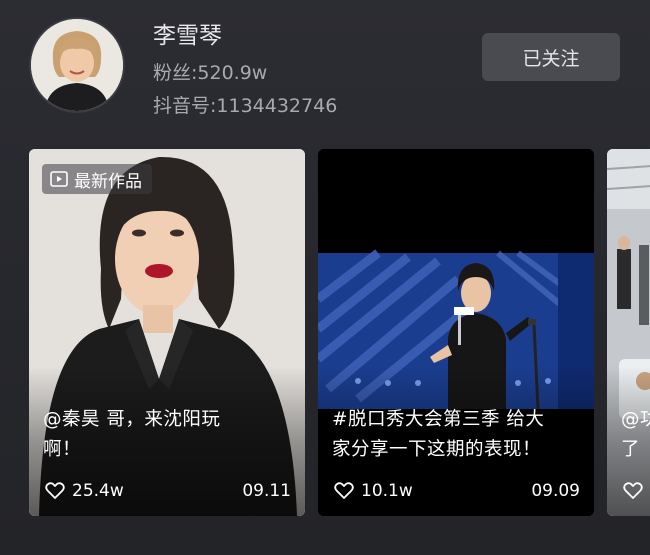 The height and width of the screenshot is (555, 650). Describe the element at coordinates (266, 491) in the screenshot. I see `post-date: 09.11` at that location.